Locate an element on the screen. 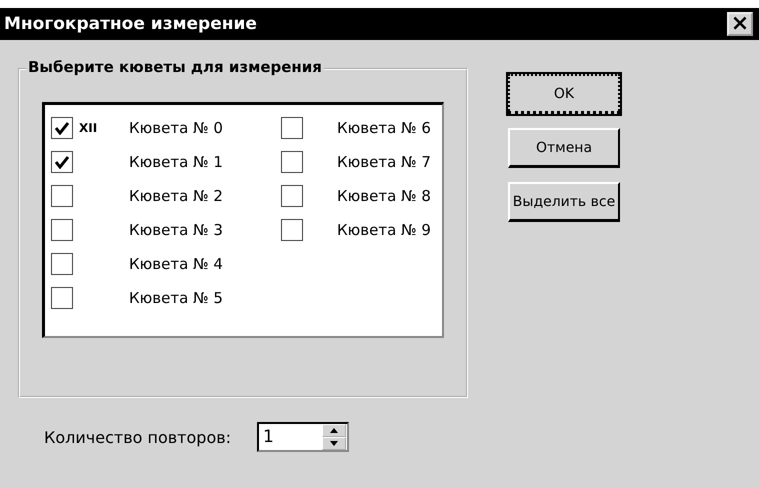 This screenshot has width=759, height=487. cuvette-label: Кювета № 0 is located at coordinates (176, 128).